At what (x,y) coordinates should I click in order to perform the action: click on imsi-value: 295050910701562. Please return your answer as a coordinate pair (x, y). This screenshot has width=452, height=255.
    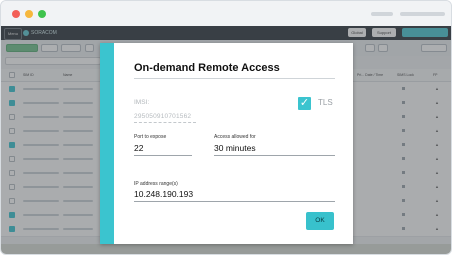
    Looking at the image, I should click on (163, 116).